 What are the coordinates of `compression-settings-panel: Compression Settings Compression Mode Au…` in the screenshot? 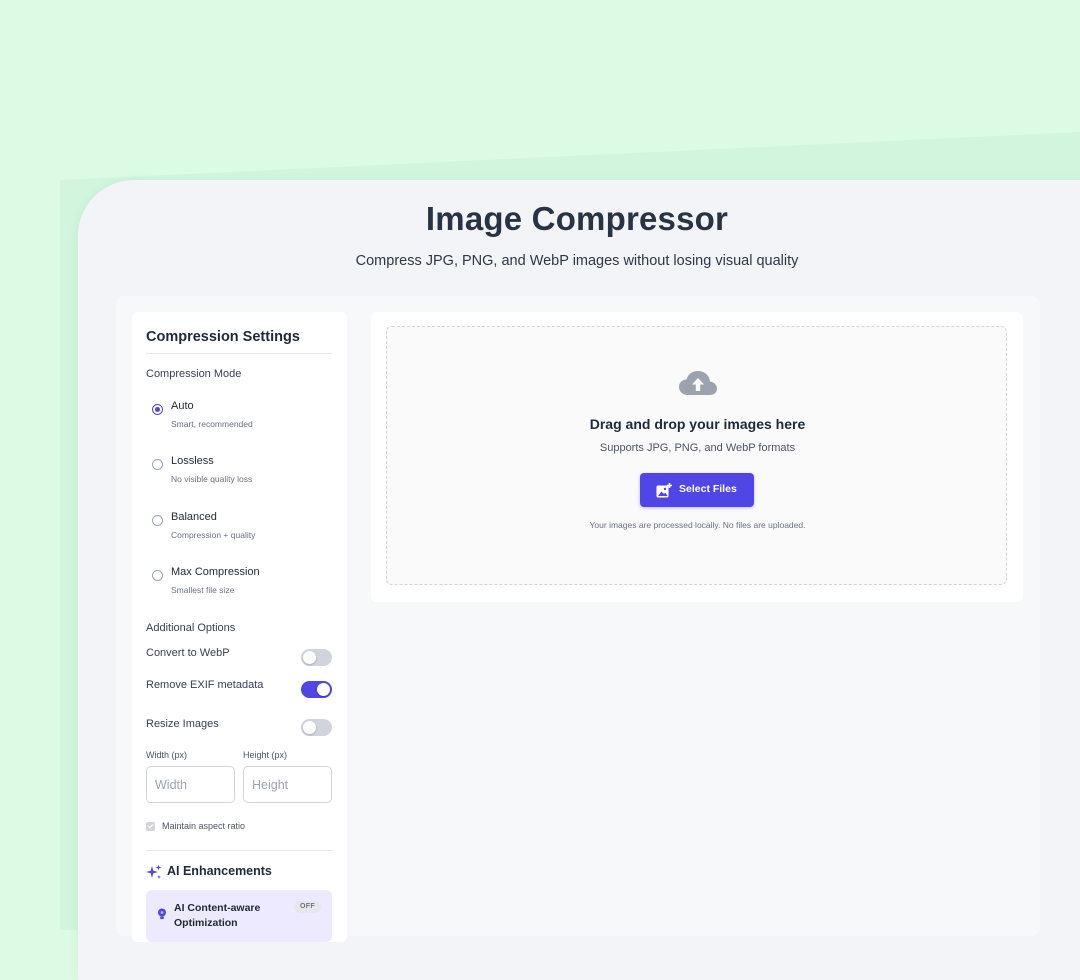 It's located at (239, 627).